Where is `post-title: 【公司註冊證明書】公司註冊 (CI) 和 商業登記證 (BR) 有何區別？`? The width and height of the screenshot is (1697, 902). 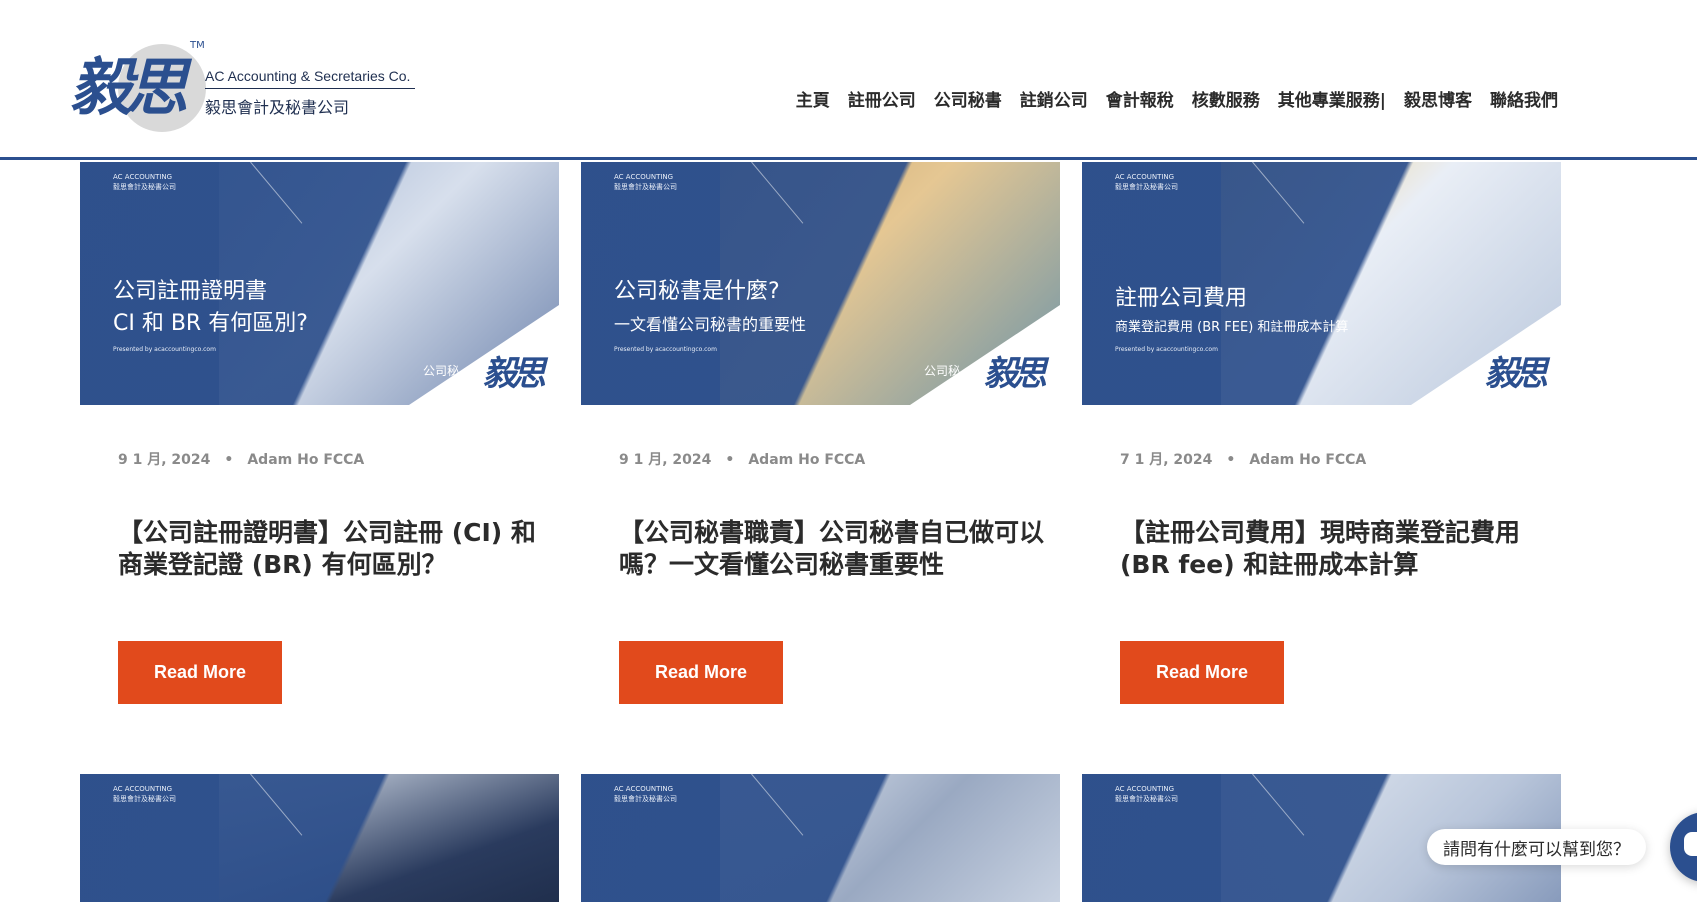 post-title: 【公司註冊證明書】公司註冊 (CI) 和 商業登記證 (BR) 有何區別？ is located at coordinates (333, 549).